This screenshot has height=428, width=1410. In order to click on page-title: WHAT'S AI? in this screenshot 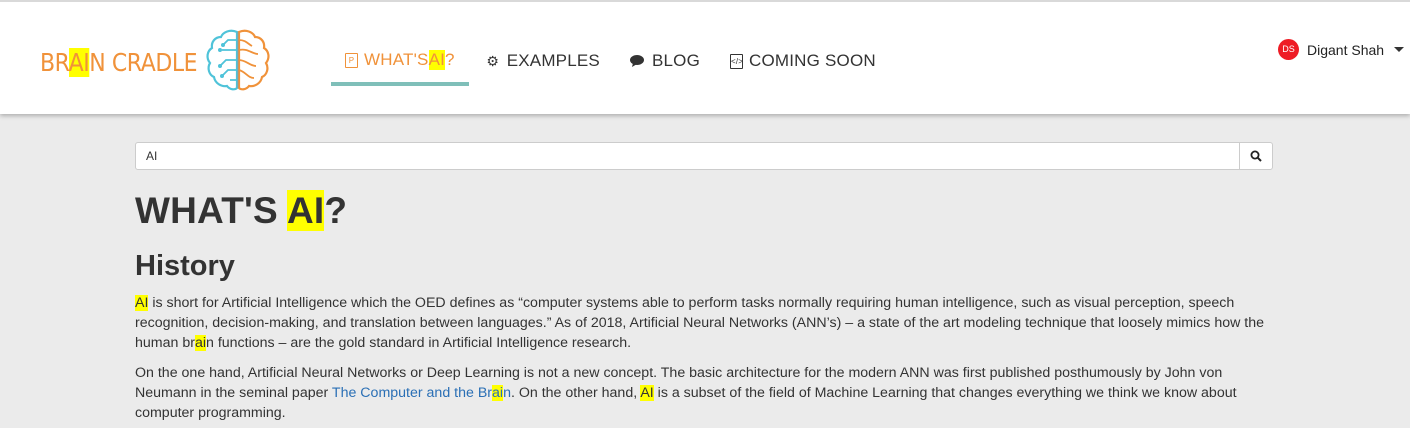, I will do `click(241, 211)`.